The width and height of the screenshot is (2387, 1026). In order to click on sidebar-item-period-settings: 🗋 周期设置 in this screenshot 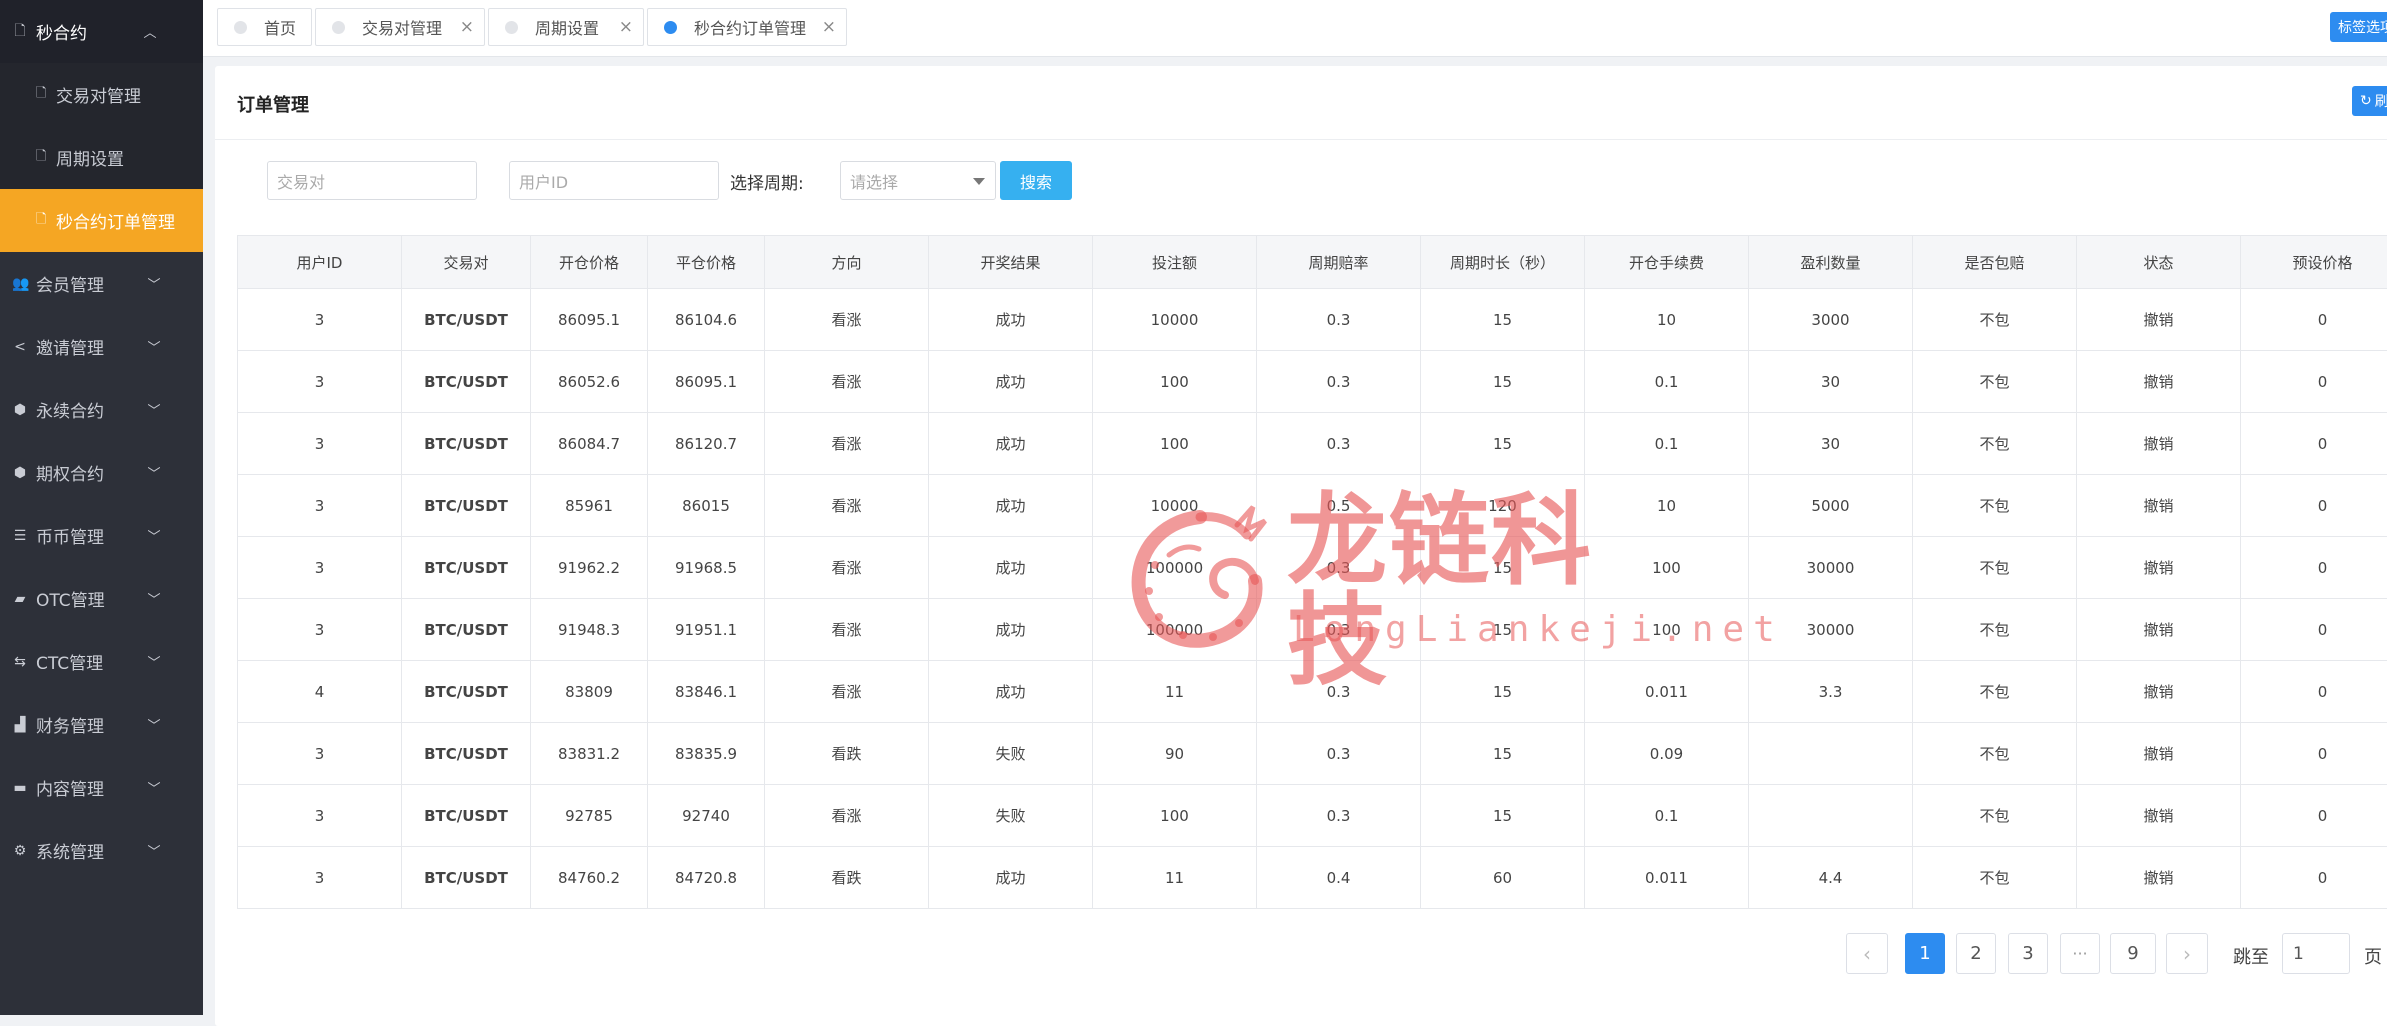, I will do `click(101, 157)`.